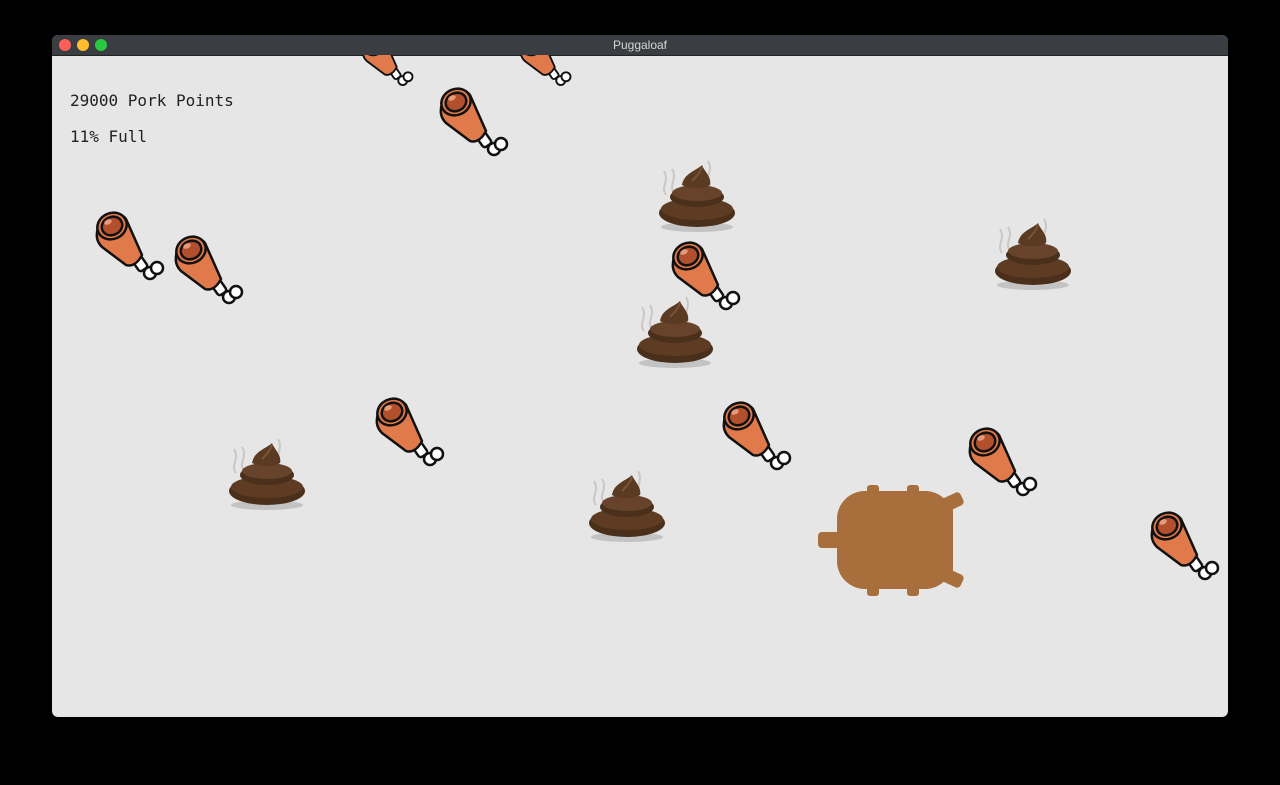 The height and width of the screenshot is (785, 1280). I want to click on window-title: Puggaloaf, so click(640, 45).